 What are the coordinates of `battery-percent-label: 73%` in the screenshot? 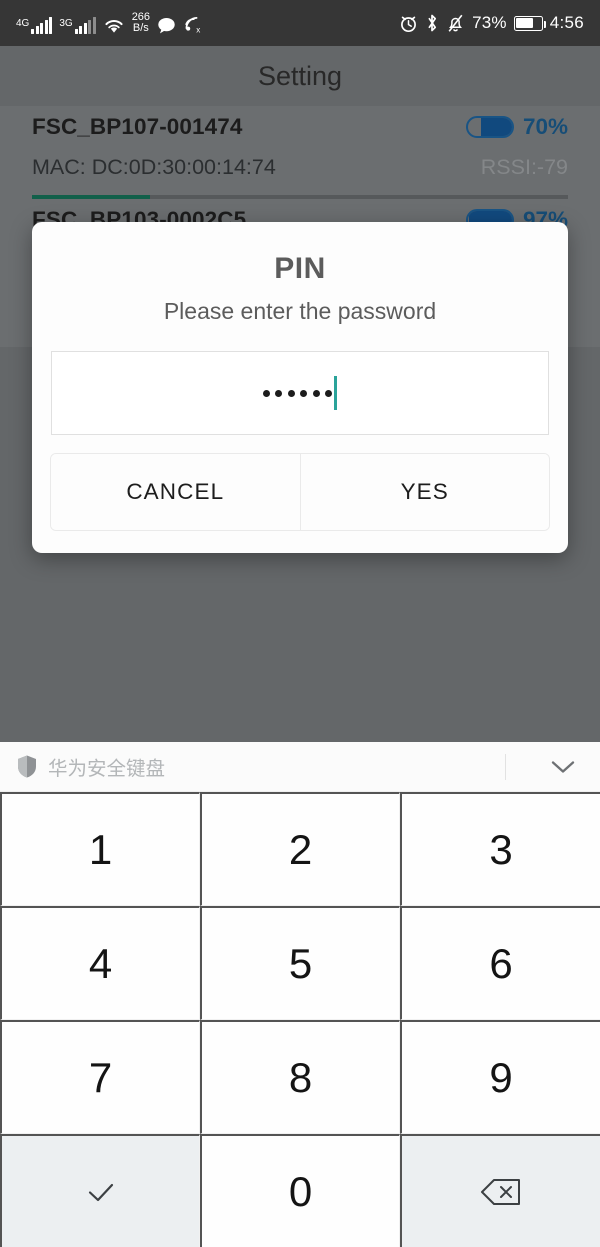 It's located at (489, 22).